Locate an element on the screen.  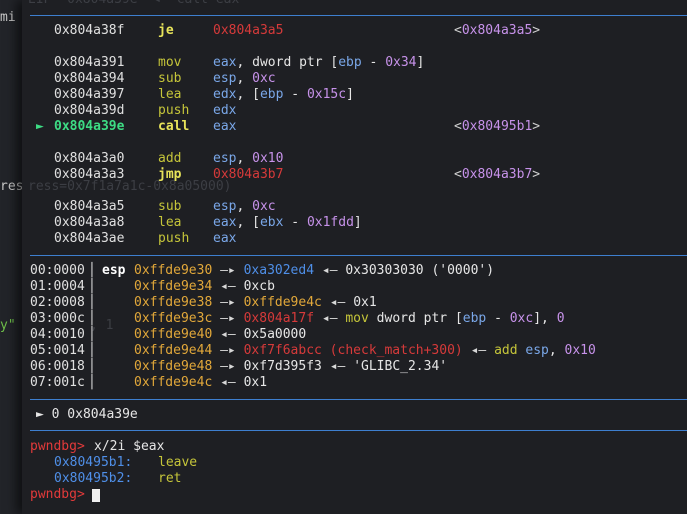
operand-text: 0x804a3b7 is located at coordinates (248, 175).